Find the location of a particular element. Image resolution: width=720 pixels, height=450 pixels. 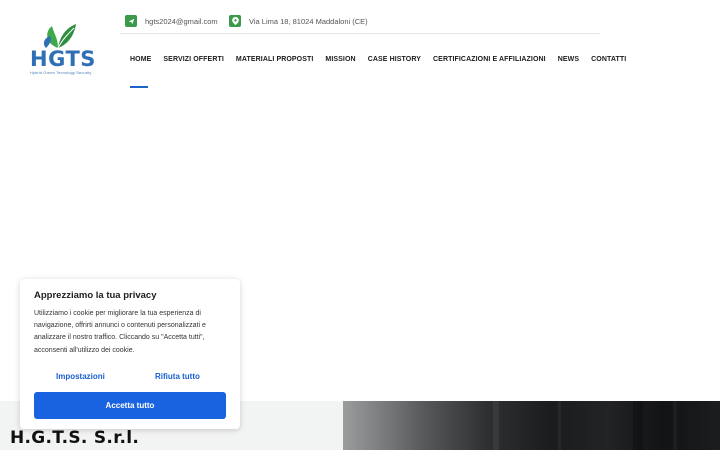

contact-address: Via Lima 18, 81024 Maddaloni (CE) is located at coordinates (298, 21).